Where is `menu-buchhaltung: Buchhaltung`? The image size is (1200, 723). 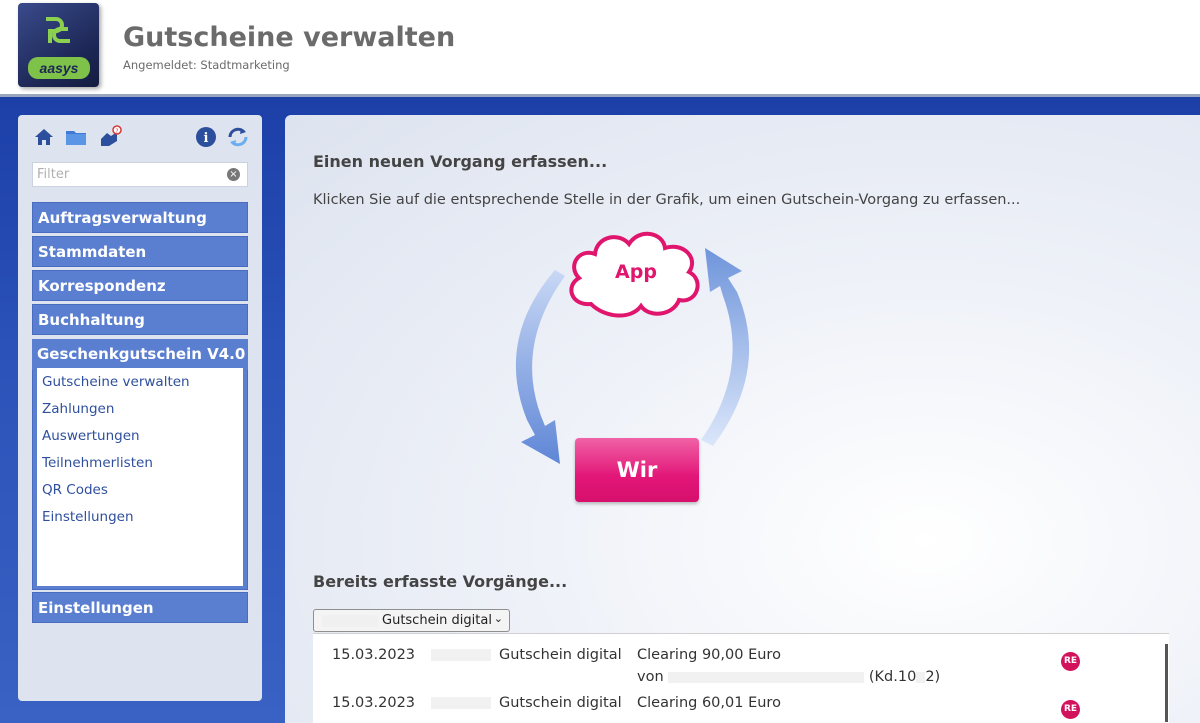
menu-buchhaltung: Buchhaltung is located at coordinates (140, 319).